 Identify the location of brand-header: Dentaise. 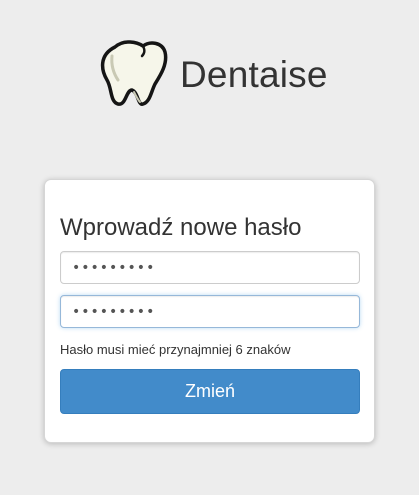
(213, 74).